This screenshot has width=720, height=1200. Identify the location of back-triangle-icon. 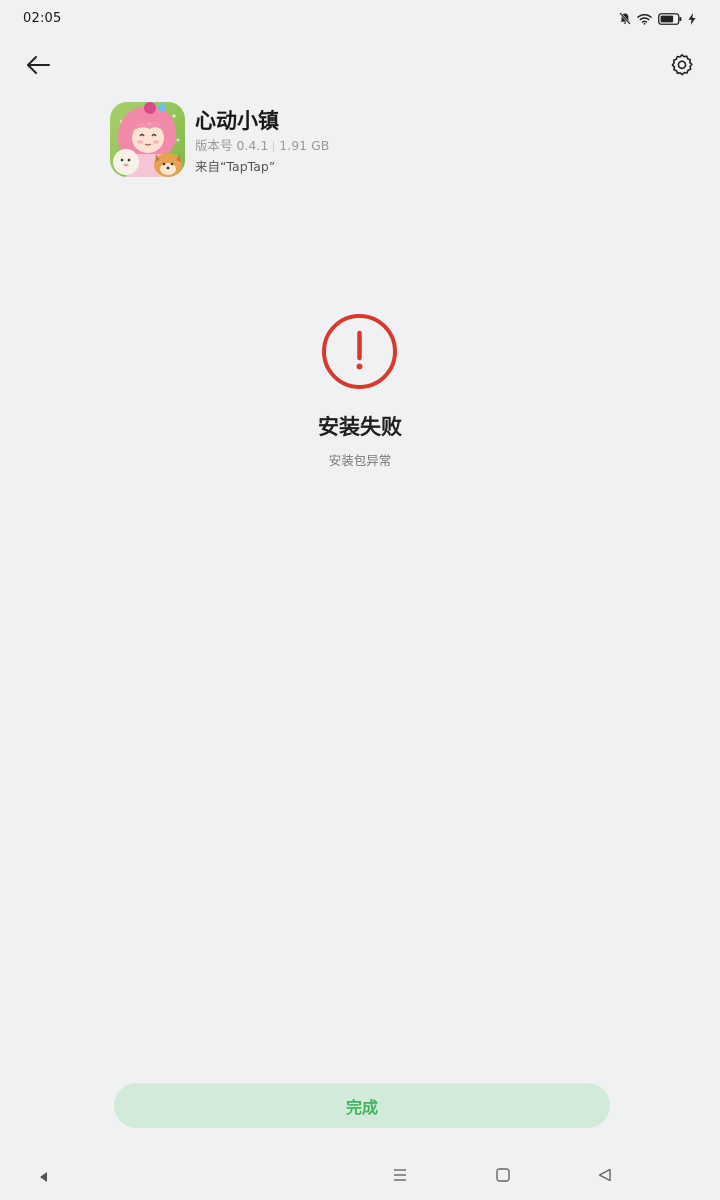
(605, 1177).